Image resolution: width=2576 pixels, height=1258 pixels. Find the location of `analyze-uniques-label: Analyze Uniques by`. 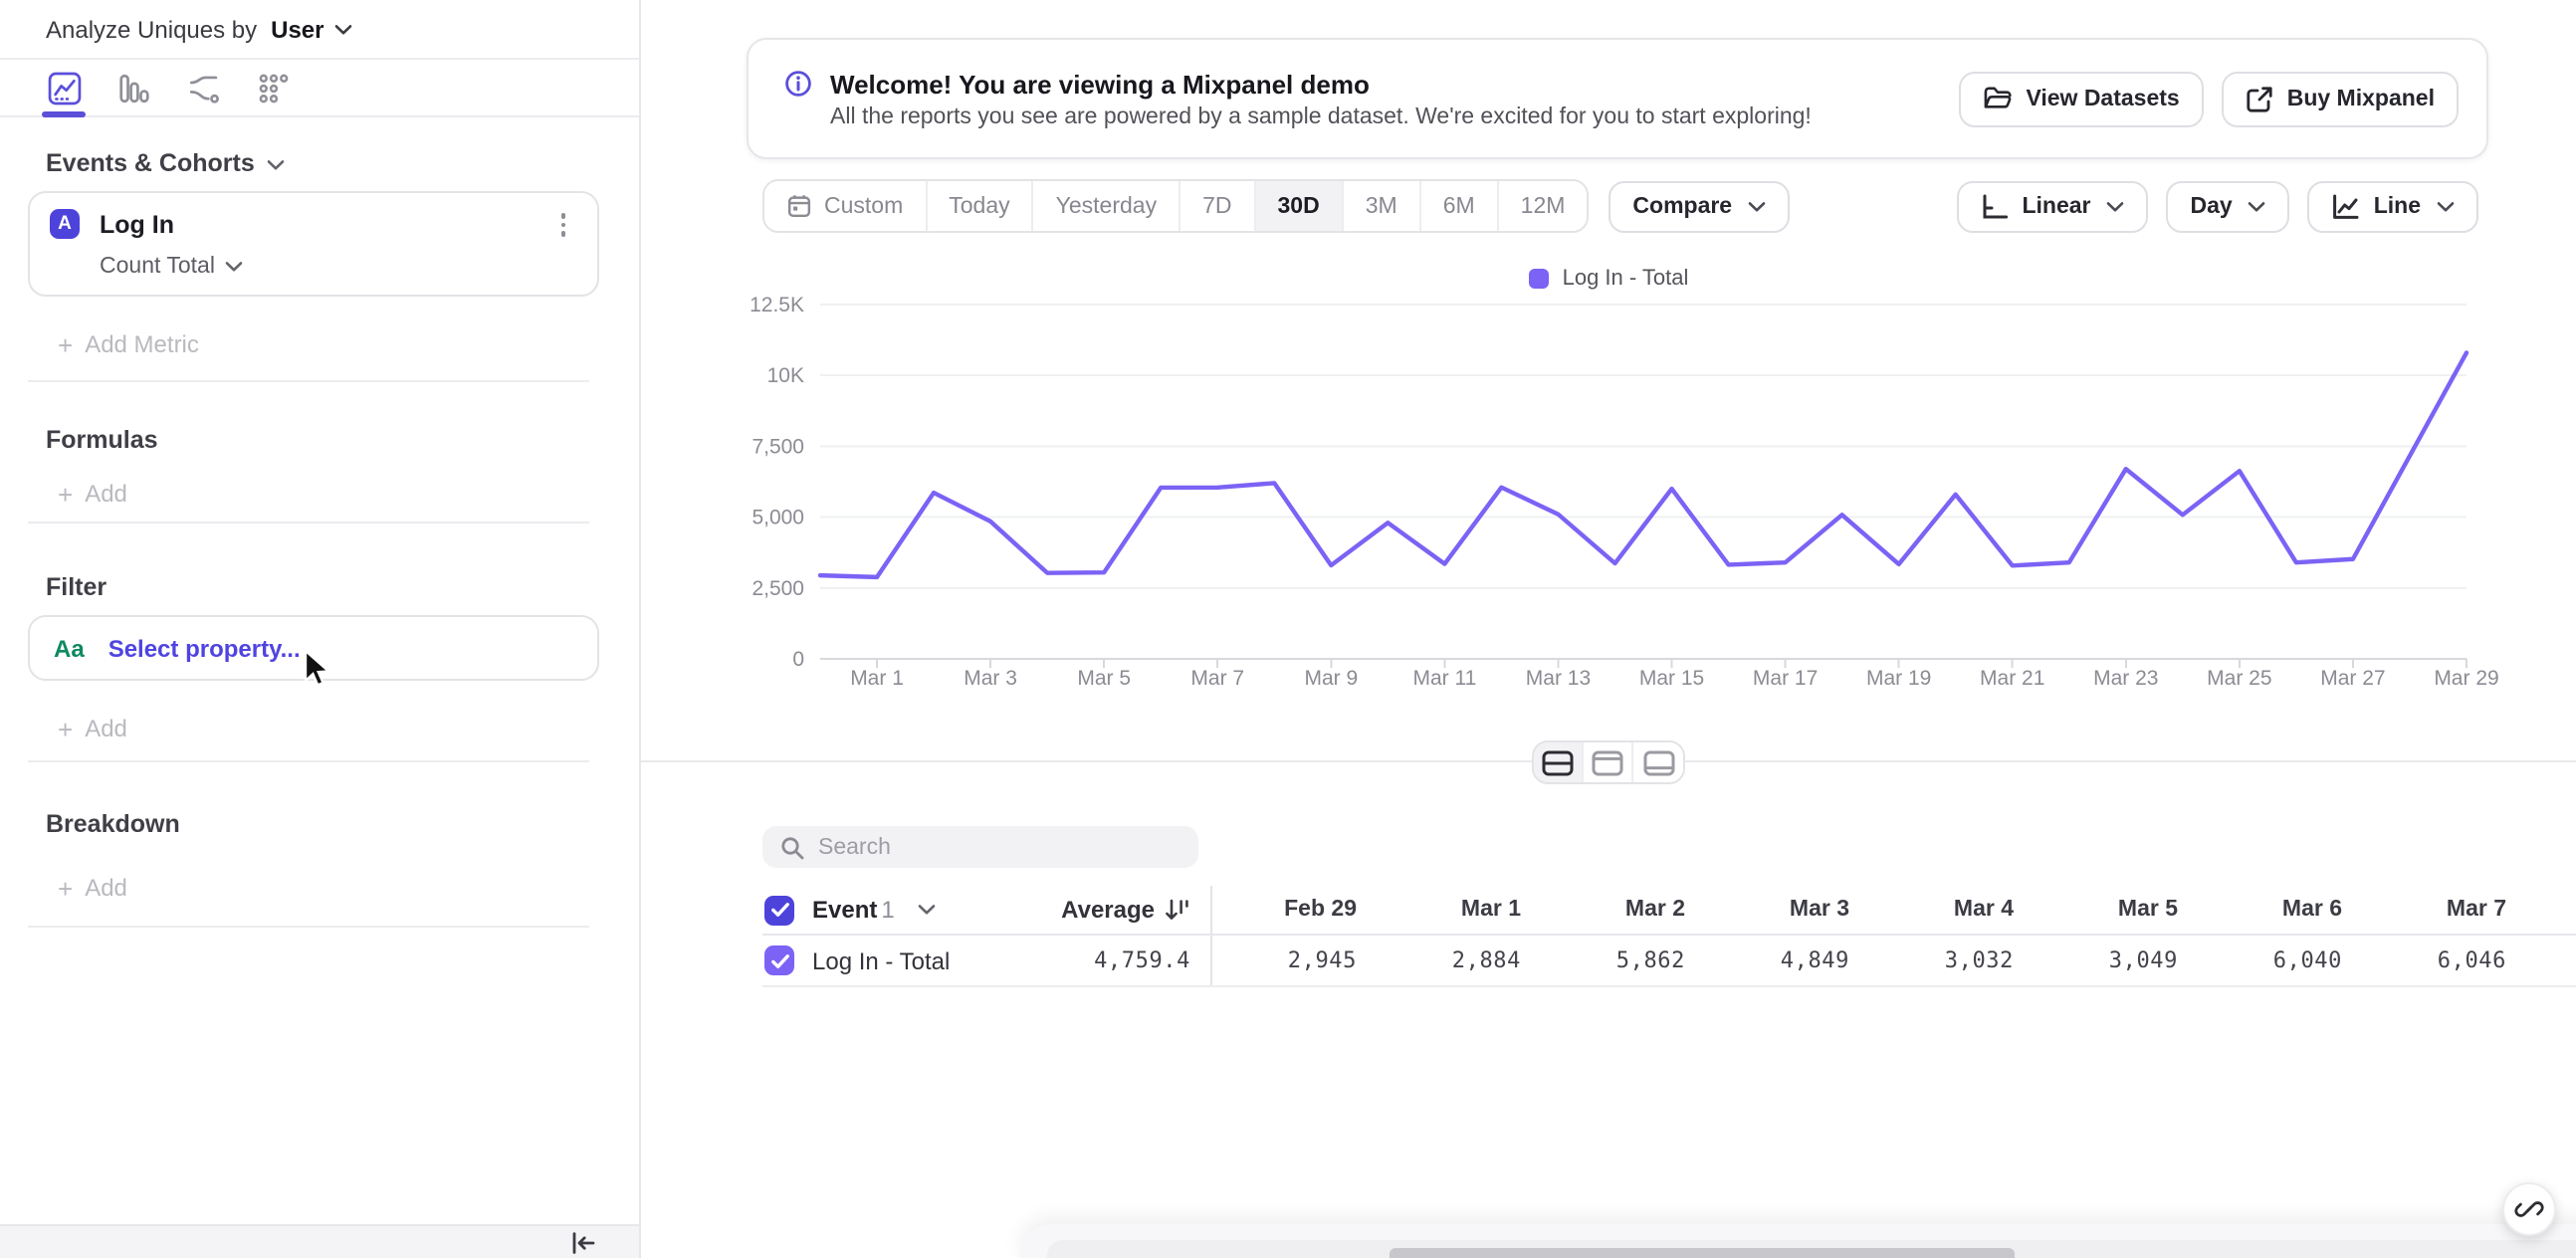

analyze-uniques-label: Analyze Uniques by is located at coordinates (152, 29).